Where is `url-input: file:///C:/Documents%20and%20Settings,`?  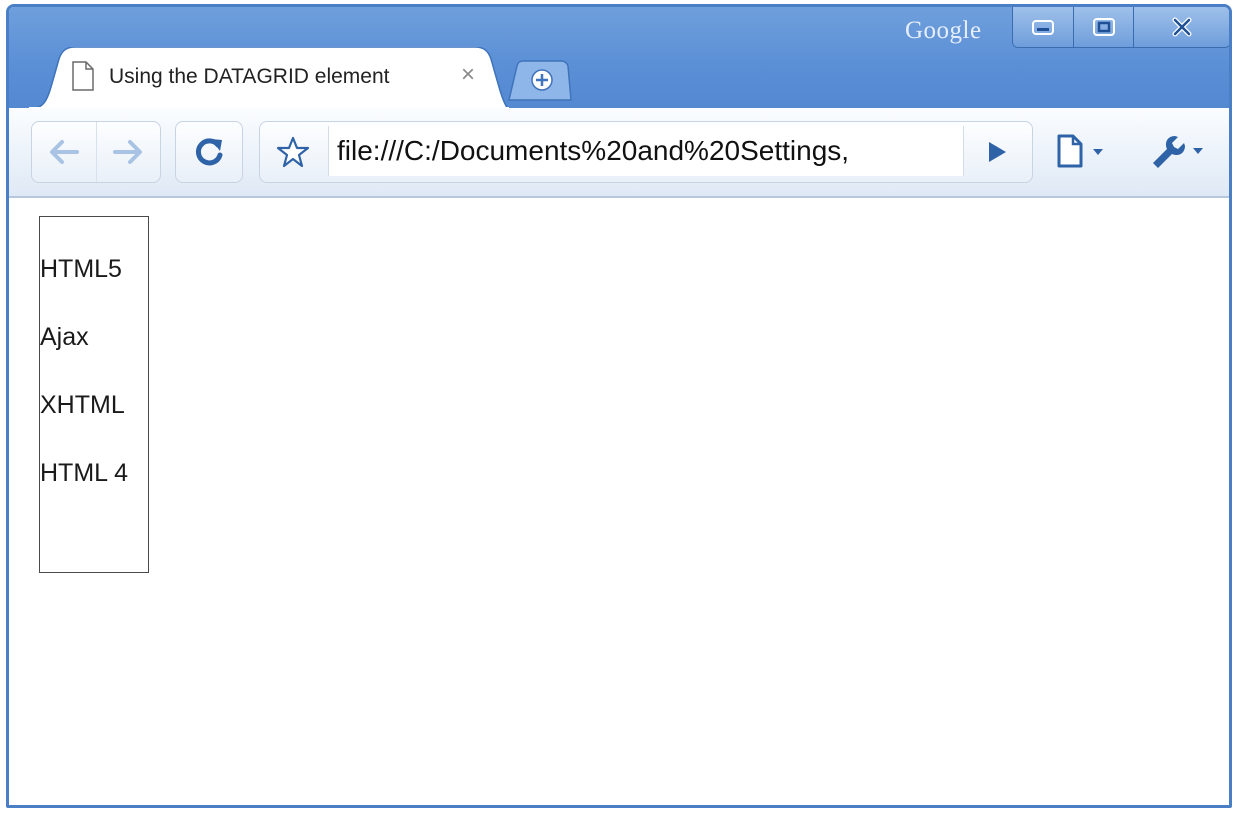 url-input: file:///C:/Documents%20and%20Settings, is located at coordinates (646, 151).